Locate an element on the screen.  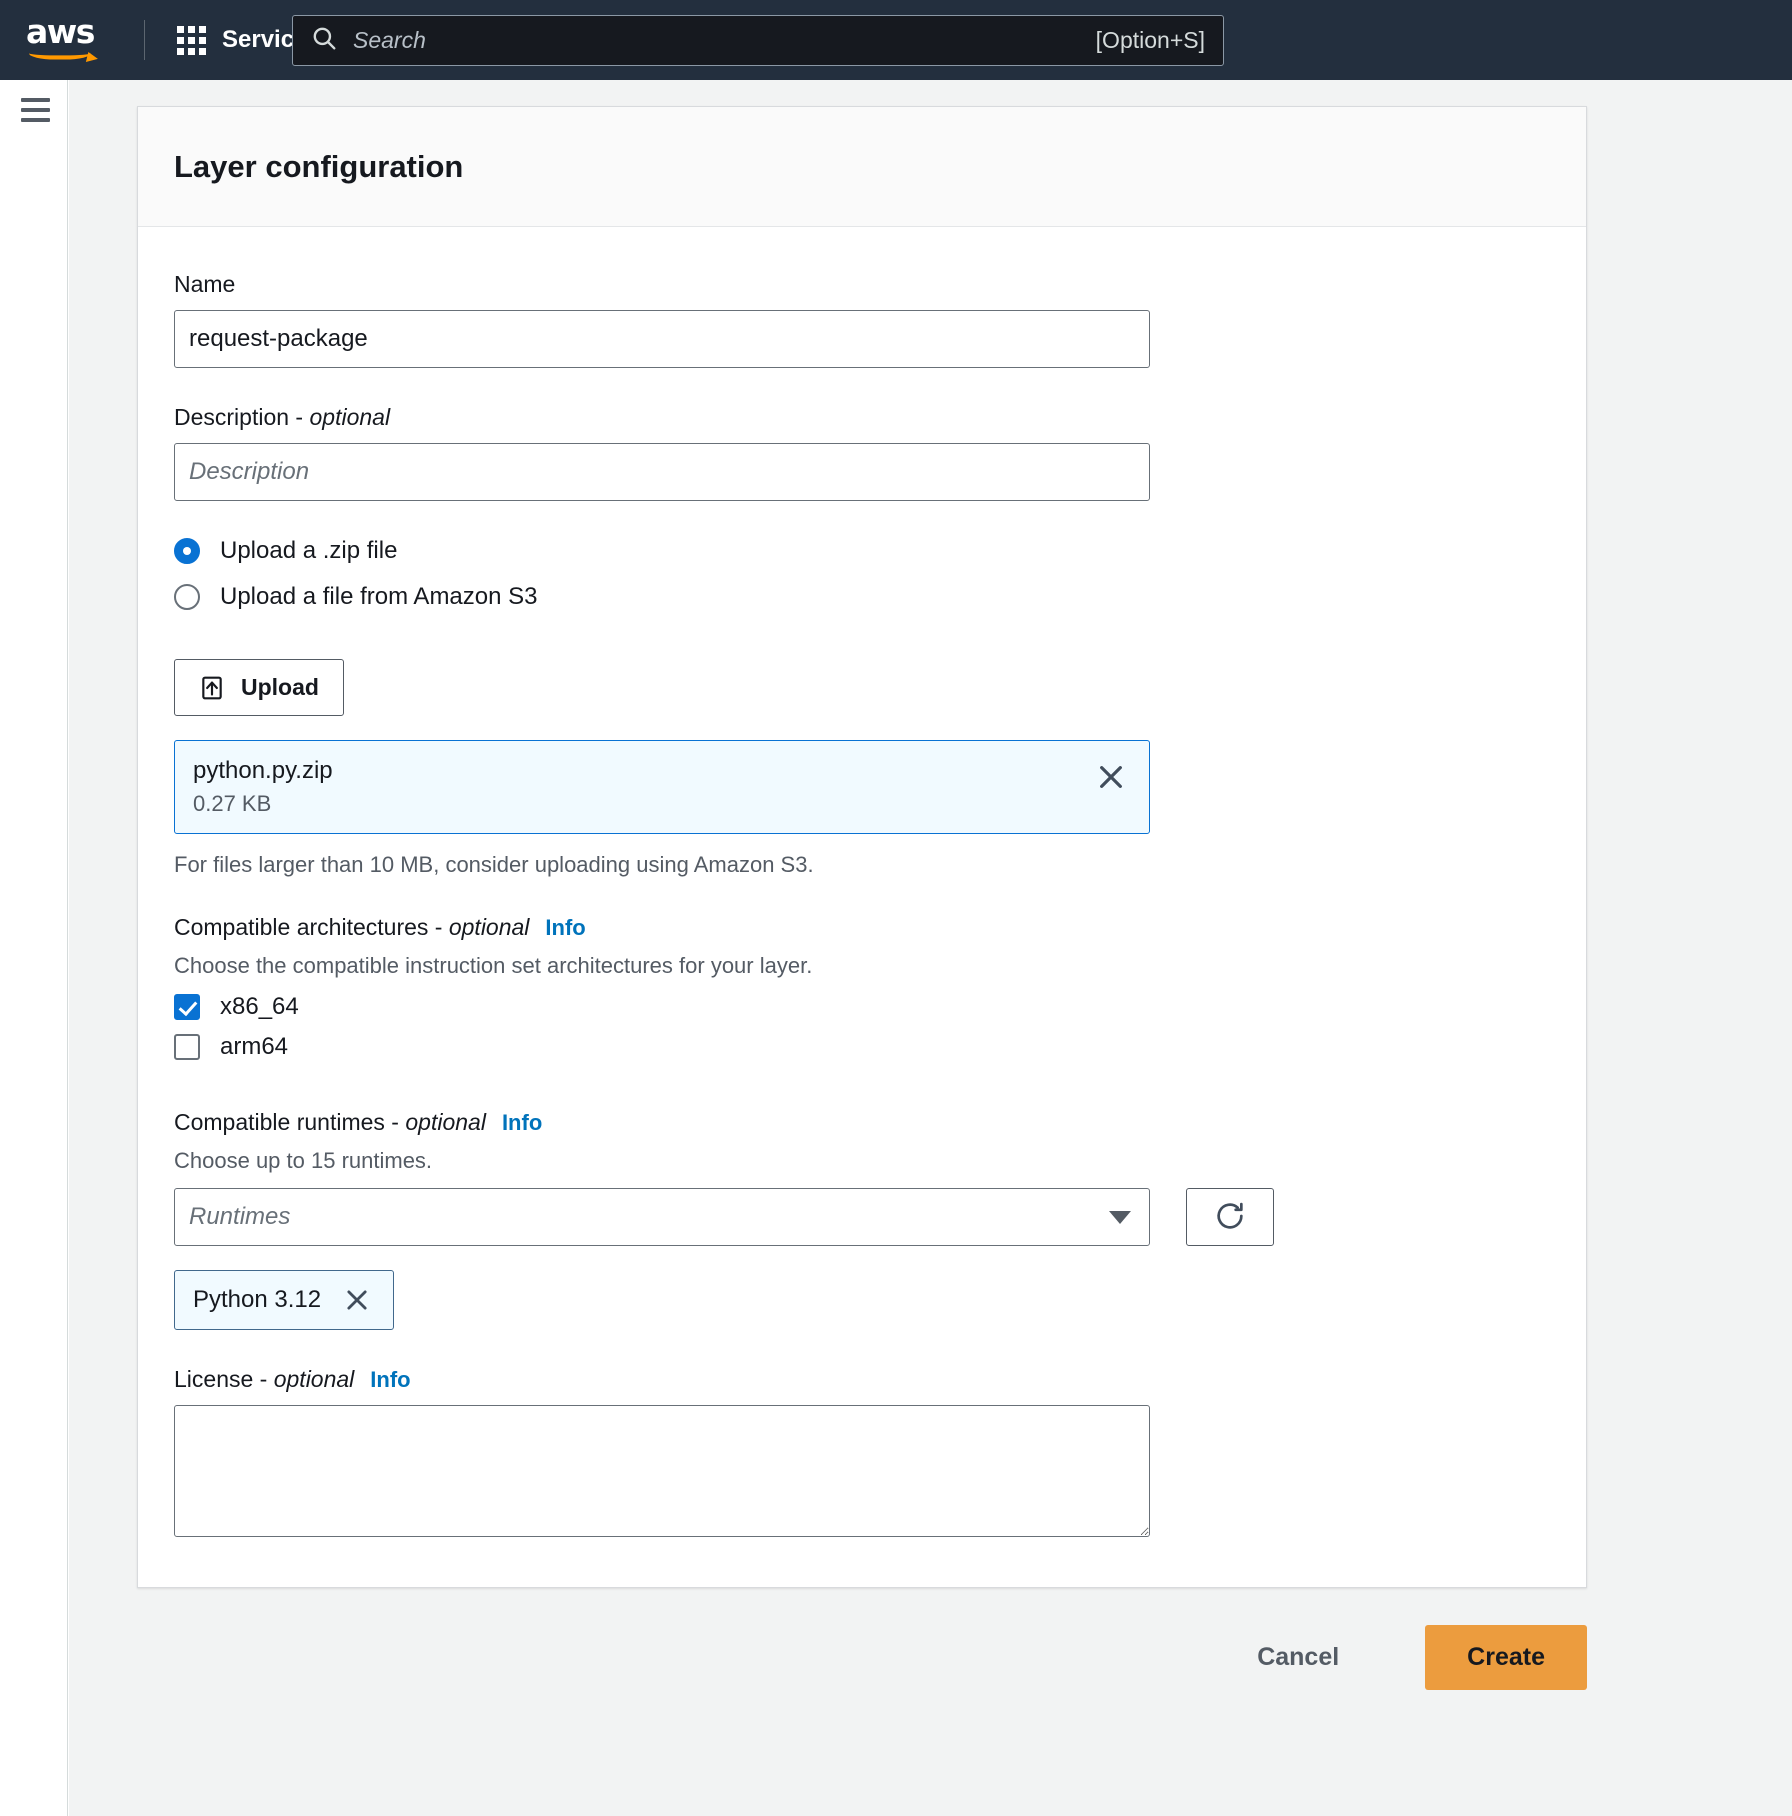
checkbox-indicator-unchecked is located at coordinates (187, 1047).